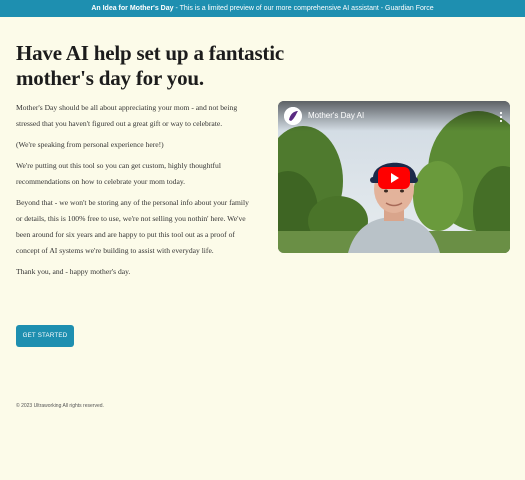 This screenshot has width=525, height=480. Describe the element at coordinates (293, 116) in the screenshot. I see `channel-logo-icon` at that location.